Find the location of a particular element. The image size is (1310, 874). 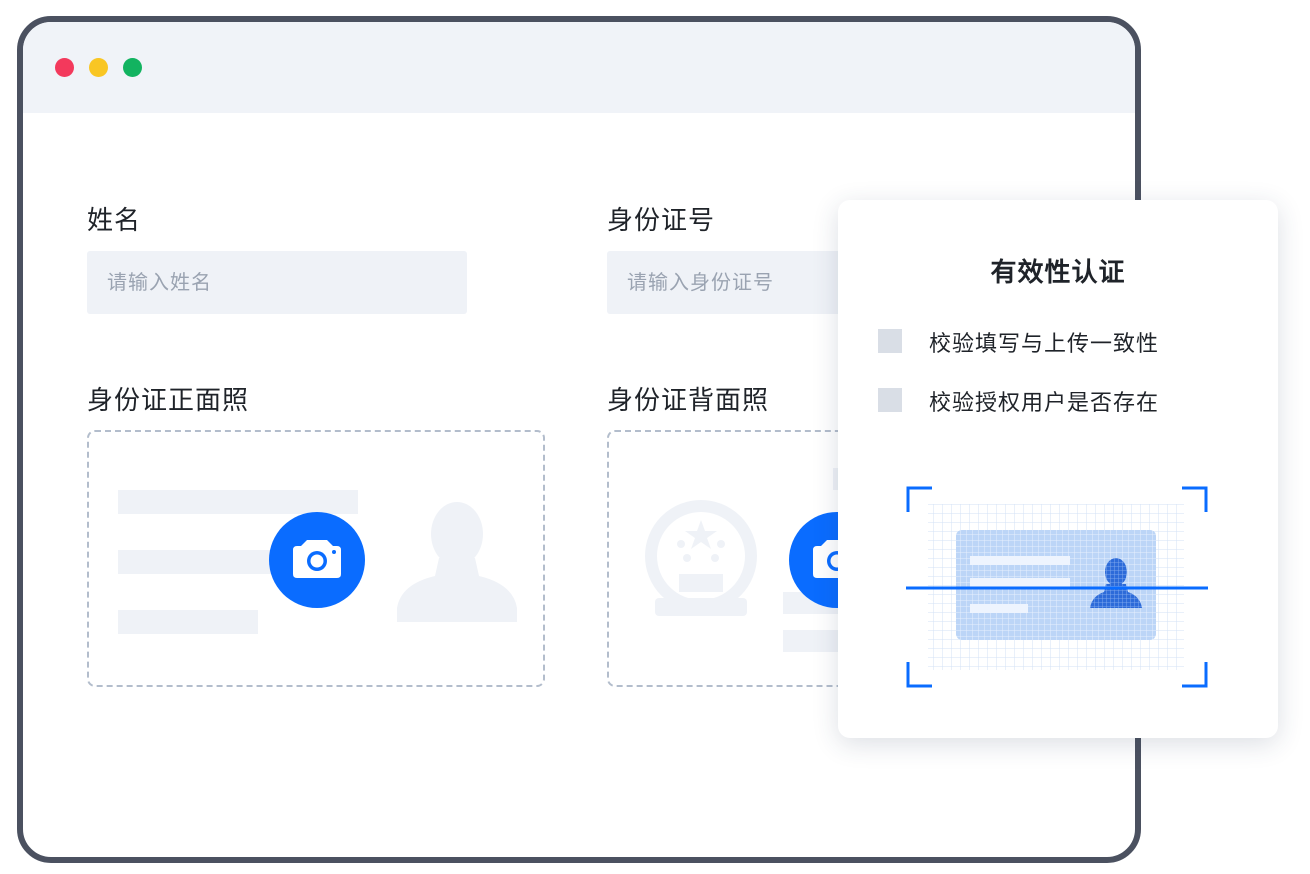

camera-icon is located at coordinates (317, 559).